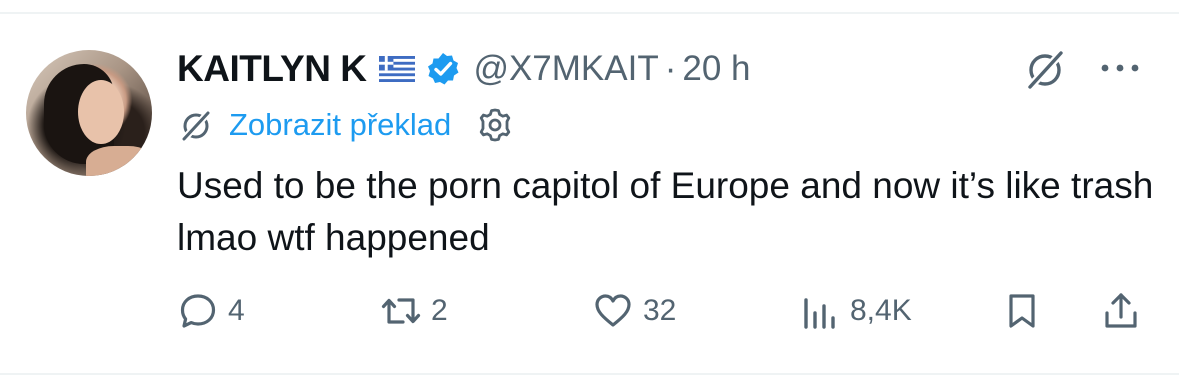 The image size is (1179, 379). What do you see at coordinates (589, 311) in the screenshot?
I see `tweet-actions: 4 2 32 8,4K` at bounding box center [589, 311].